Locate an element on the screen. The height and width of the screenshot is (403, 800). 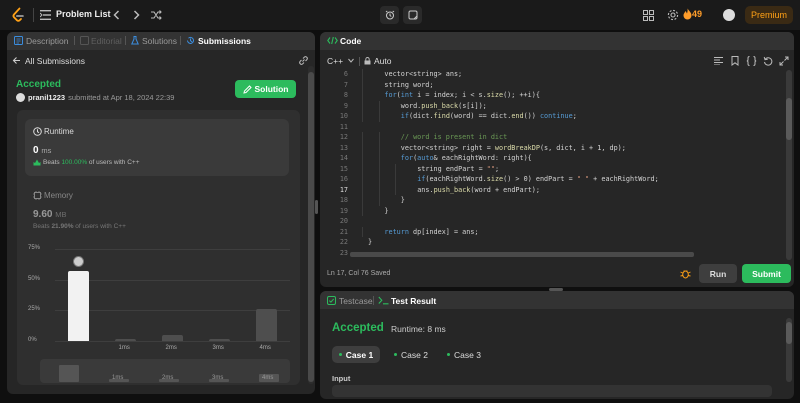
tab-testcase: Testcase is located at coordinates (356, 301).